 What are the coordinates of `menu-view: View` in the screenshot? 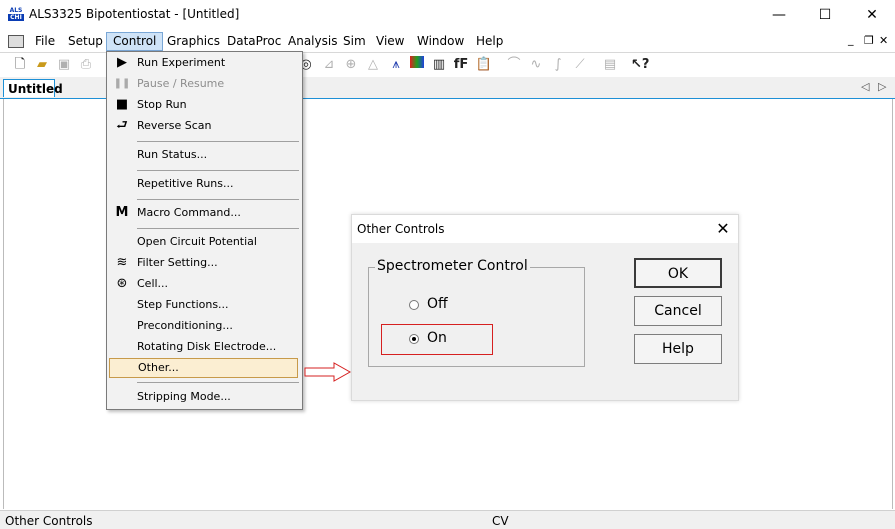 It's located at (390, 41).